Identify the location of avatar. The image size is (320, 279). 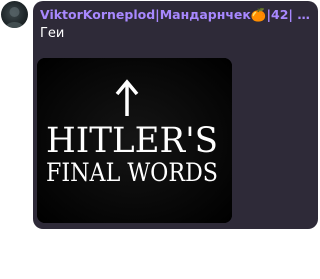
(14, 14).